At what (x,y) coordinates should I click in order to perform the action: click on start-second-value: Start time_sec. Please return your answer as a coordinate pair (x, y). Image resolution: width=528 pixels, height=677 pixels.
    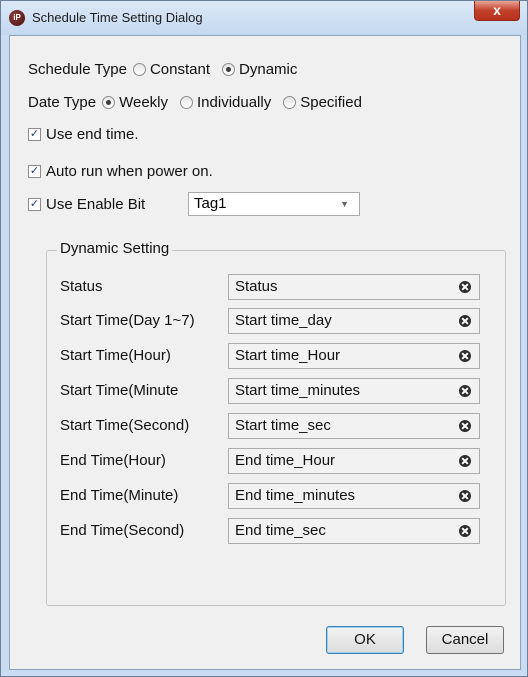
    Looking at the image, I should click on (283, 425).